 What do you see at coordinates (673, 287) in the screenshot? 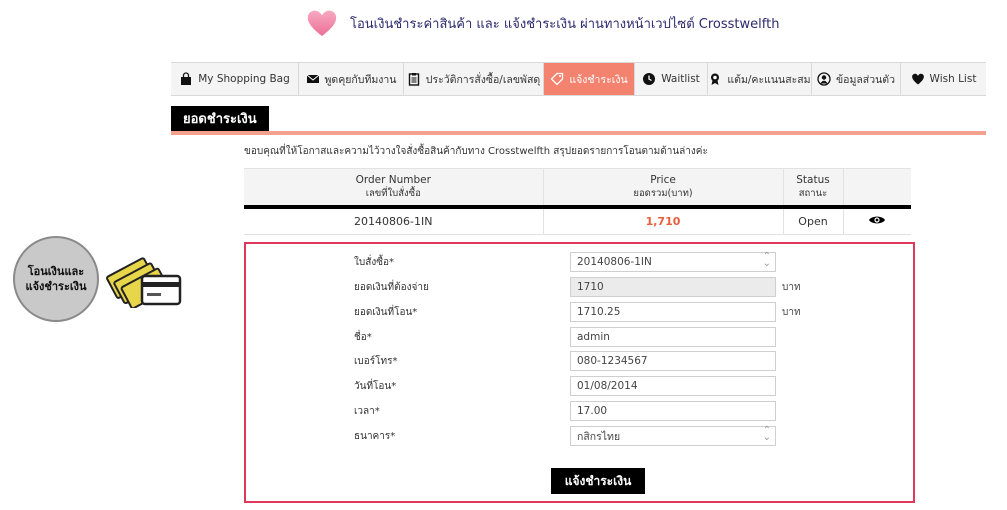
I see `amount-due-field: 1710` at bounding box center [673, 287].